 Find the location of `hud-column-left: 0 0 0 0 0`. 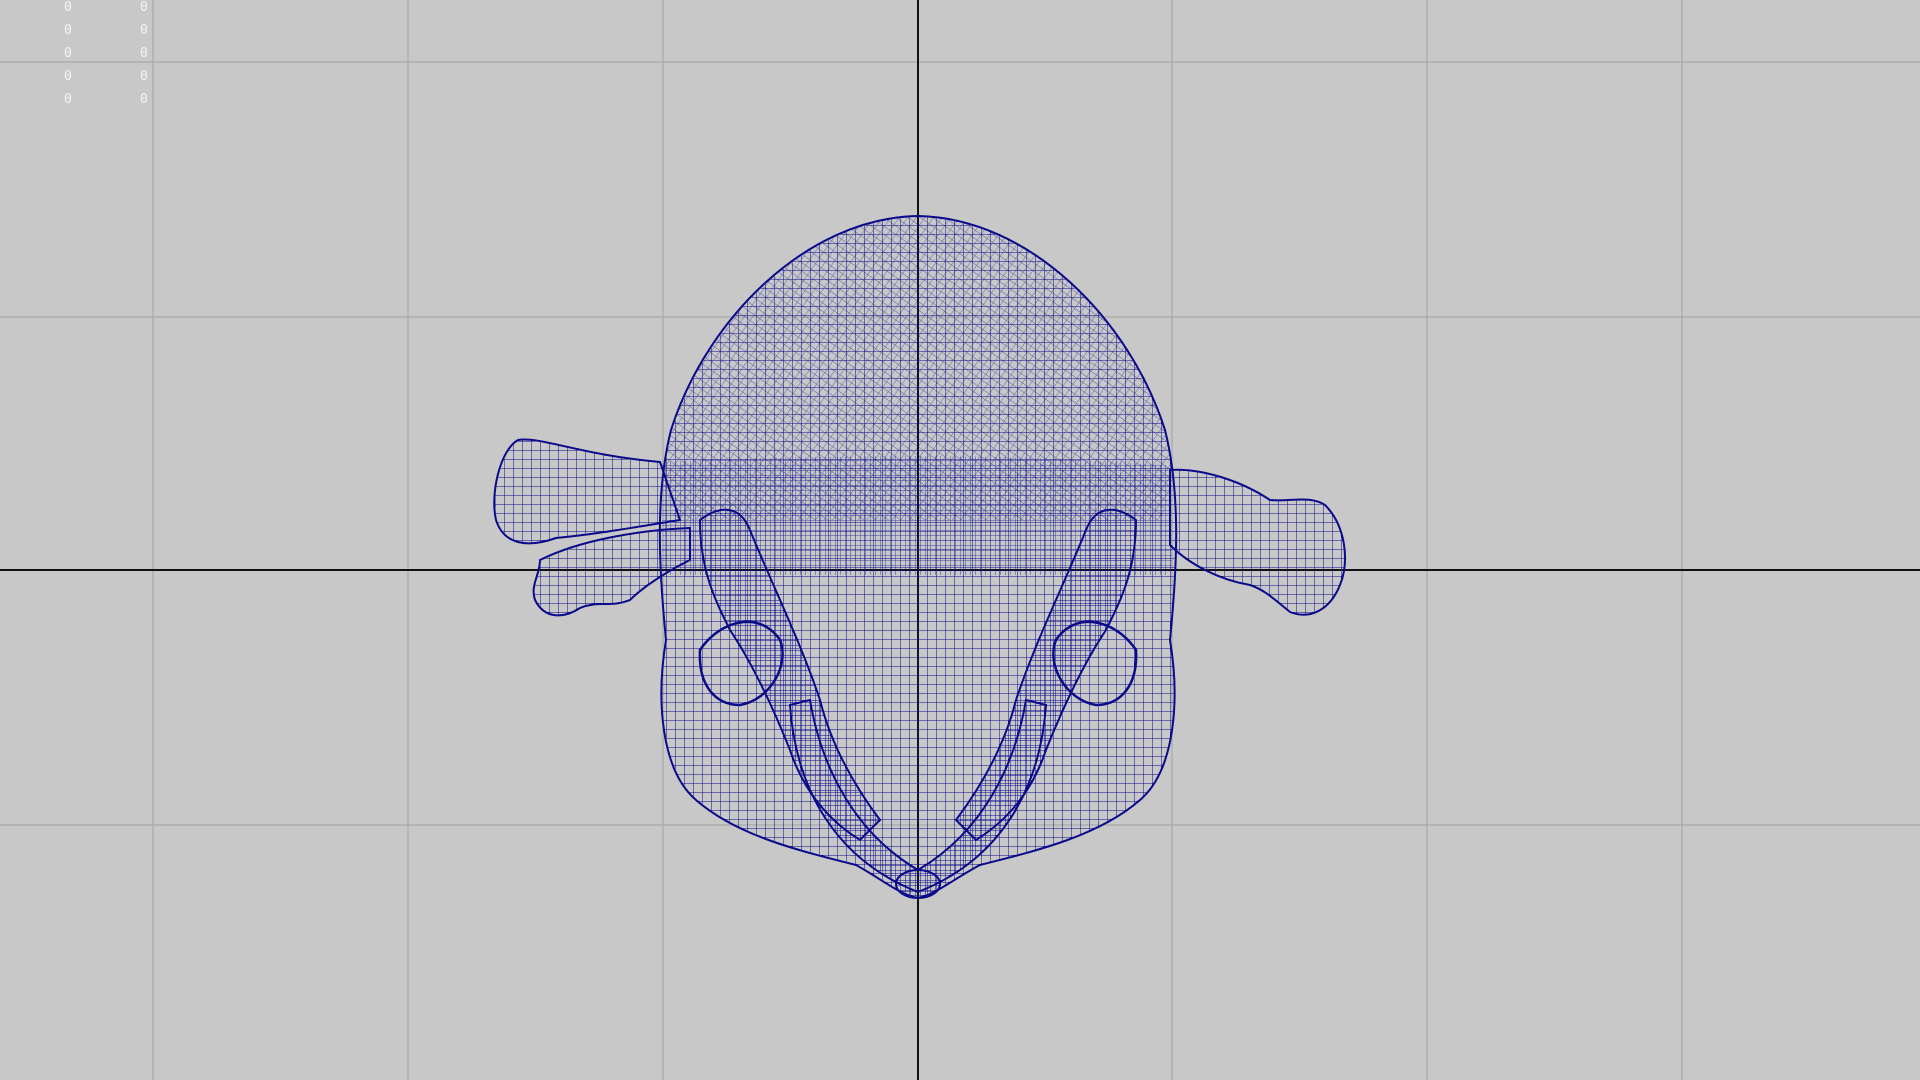

hud-column-left: 0 0 0 0 0 is located at coordinates (68, 55).